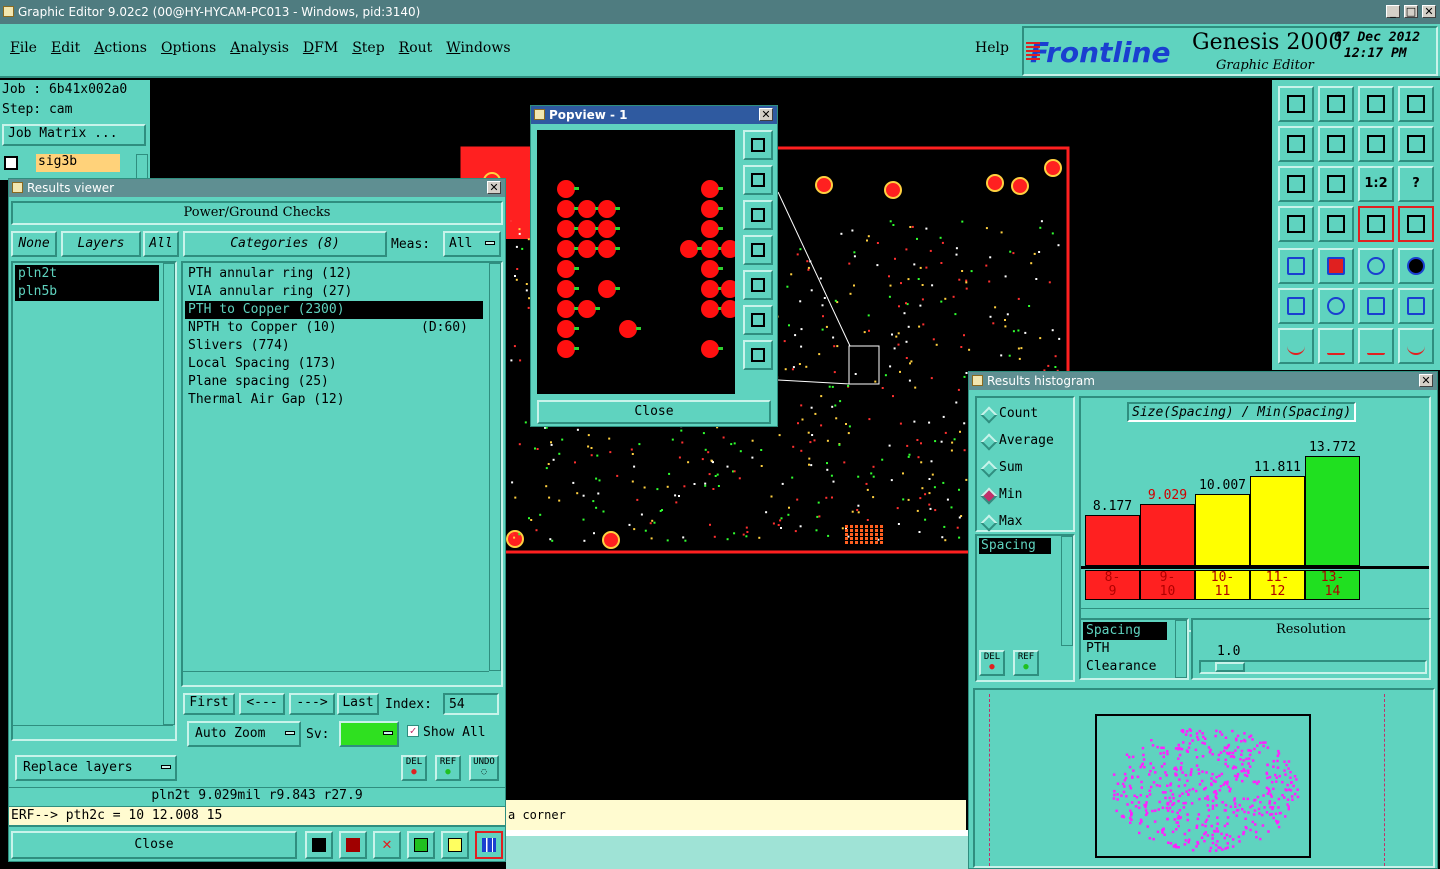 The height and width of the screenshot is (869, 1440). I want to click on menu-dfm: DFM, so click(320, 48).